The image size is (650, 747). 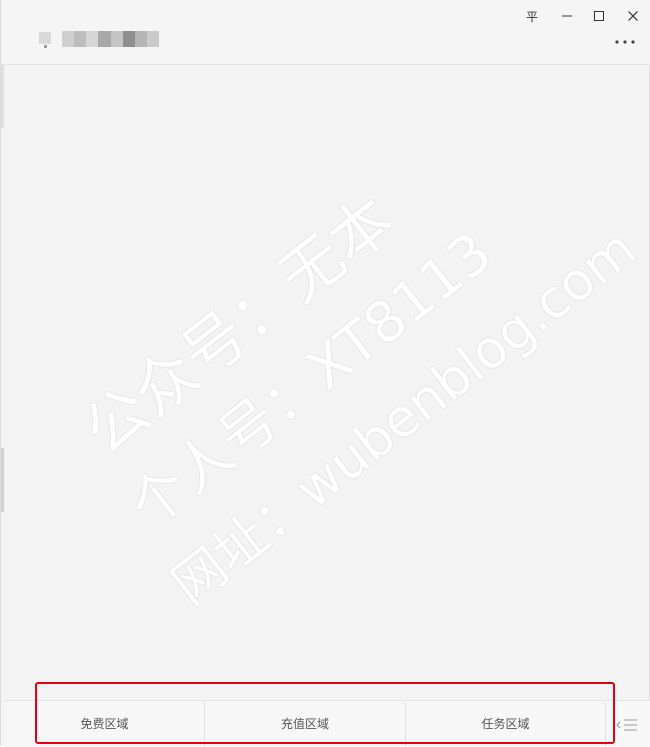 I want to click on title-bar: 平, so click(x=325, y=32).